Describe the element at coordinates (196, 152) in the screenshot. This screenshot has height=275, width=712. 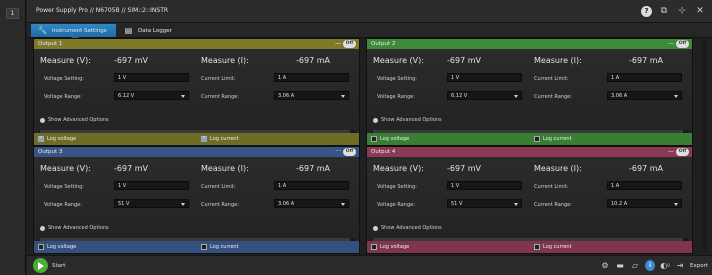
I see `output-header: Output 3 ··· Off` at that location.